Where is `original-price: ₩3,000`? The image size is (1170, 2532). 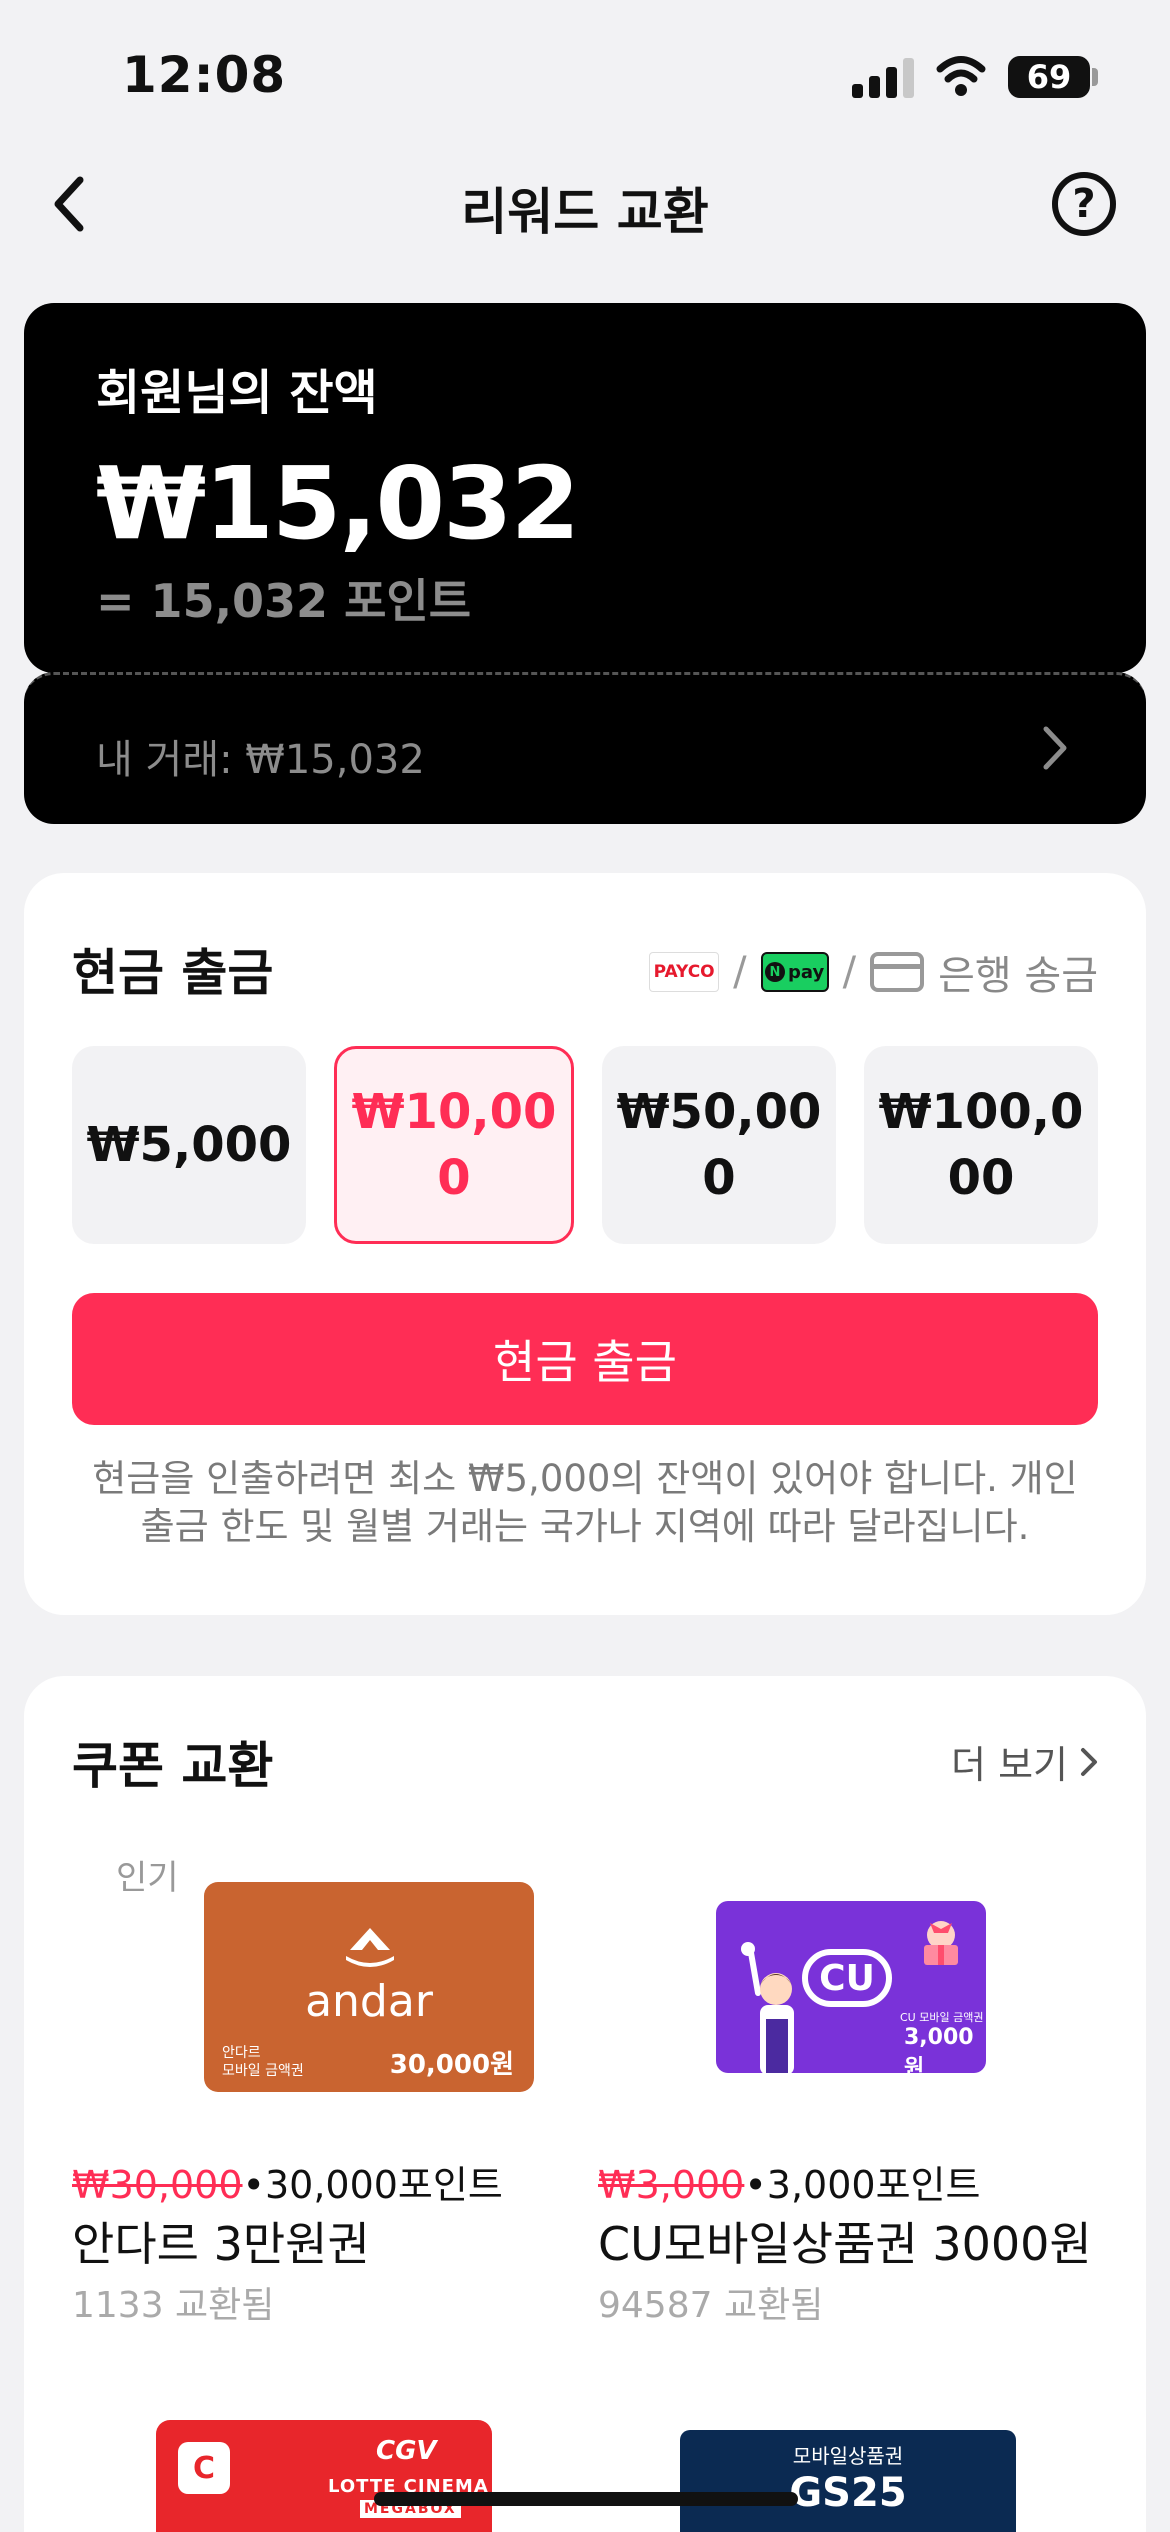
original-price: ₩3,000 is located at coordinates (671, 2185).